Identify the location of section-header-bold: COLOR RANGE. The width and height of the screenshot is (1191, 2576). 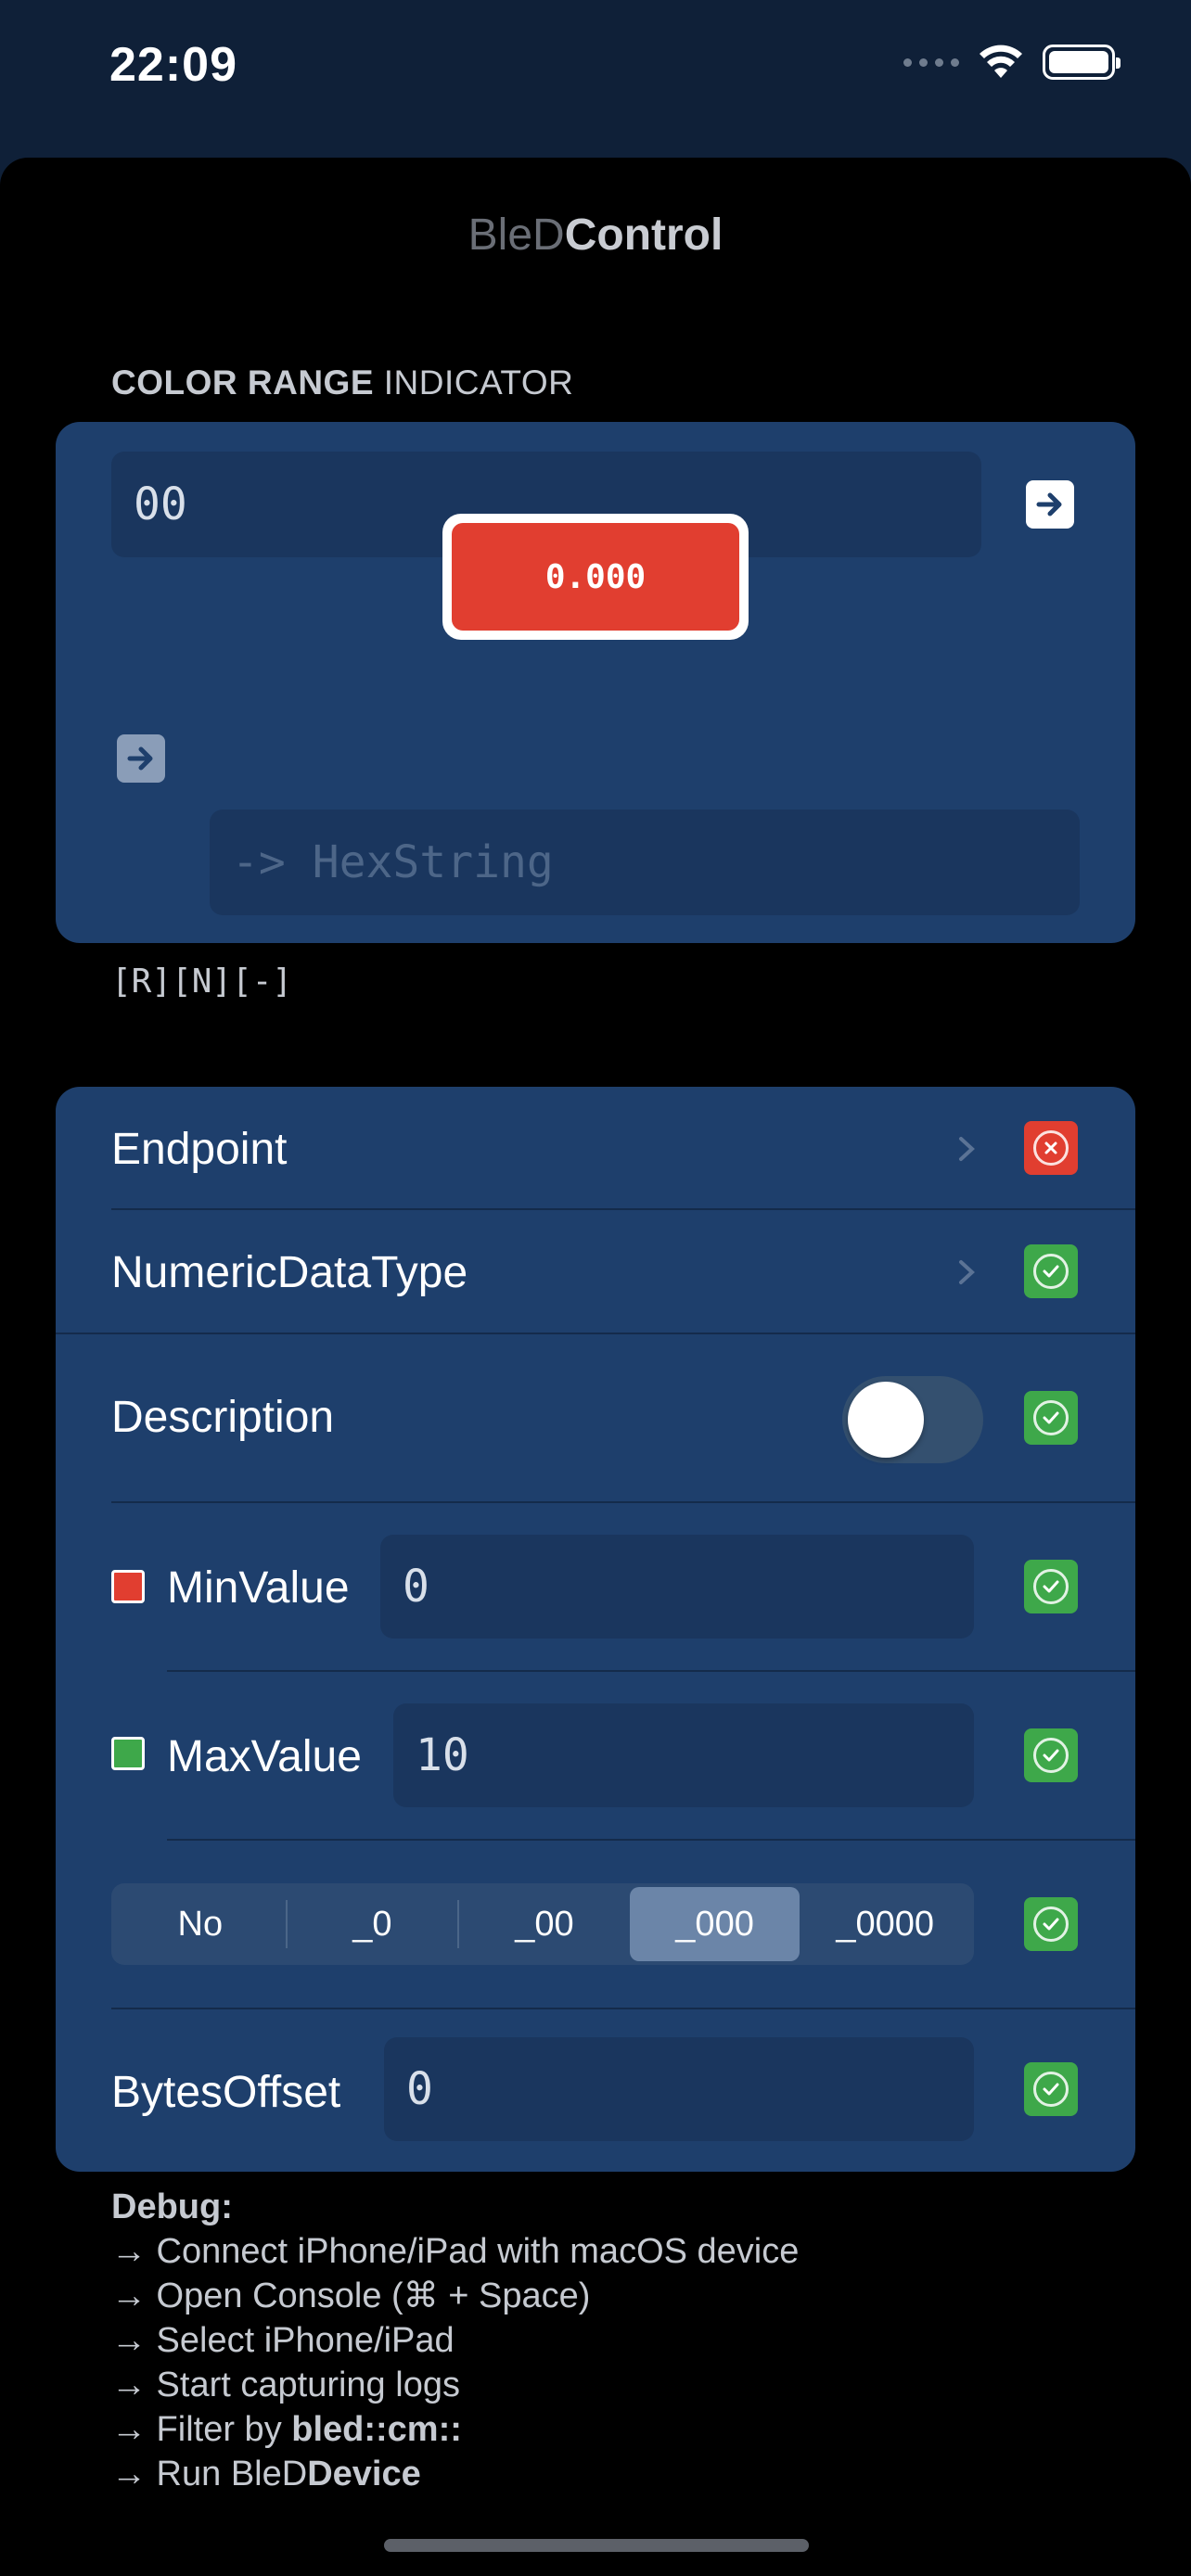
(242, 383).